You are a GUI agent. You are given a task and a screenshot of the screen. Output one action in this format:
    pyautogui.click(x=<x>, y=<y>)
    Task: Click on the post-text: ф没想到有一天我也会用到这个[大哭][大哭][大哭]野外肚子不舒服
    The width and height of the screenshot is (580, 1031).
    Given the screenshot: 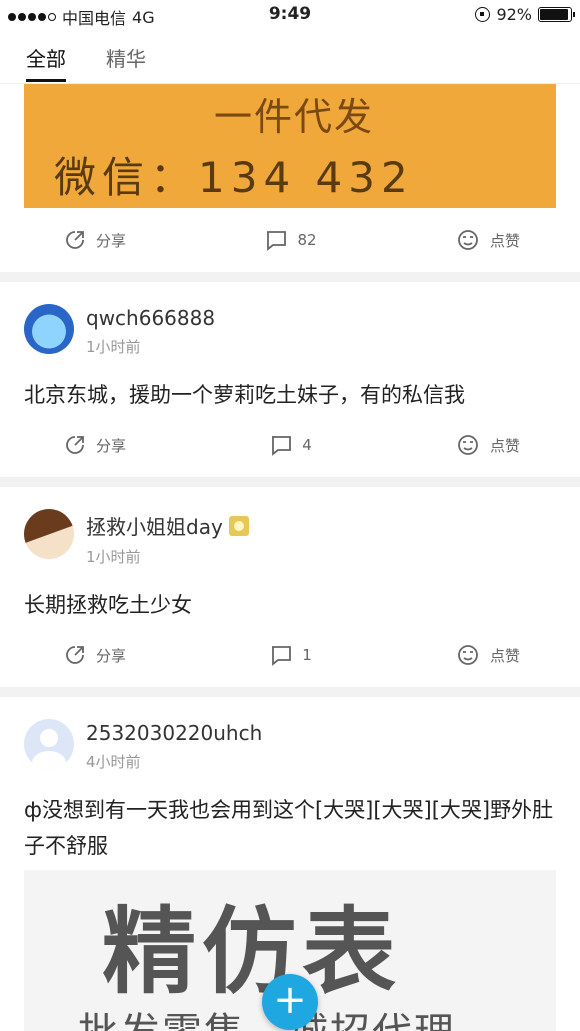 What is the action you would take?
    pyautogui.click(x=290, y=828)
    